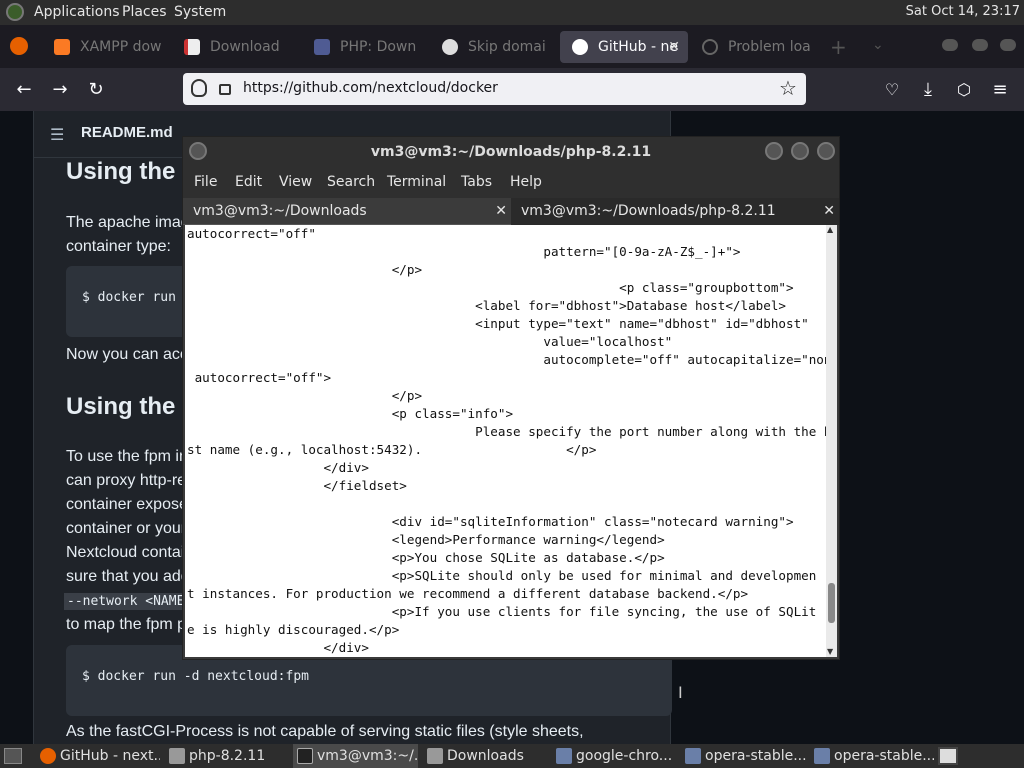  I want to click on menu-system: System, so click(200, 12).